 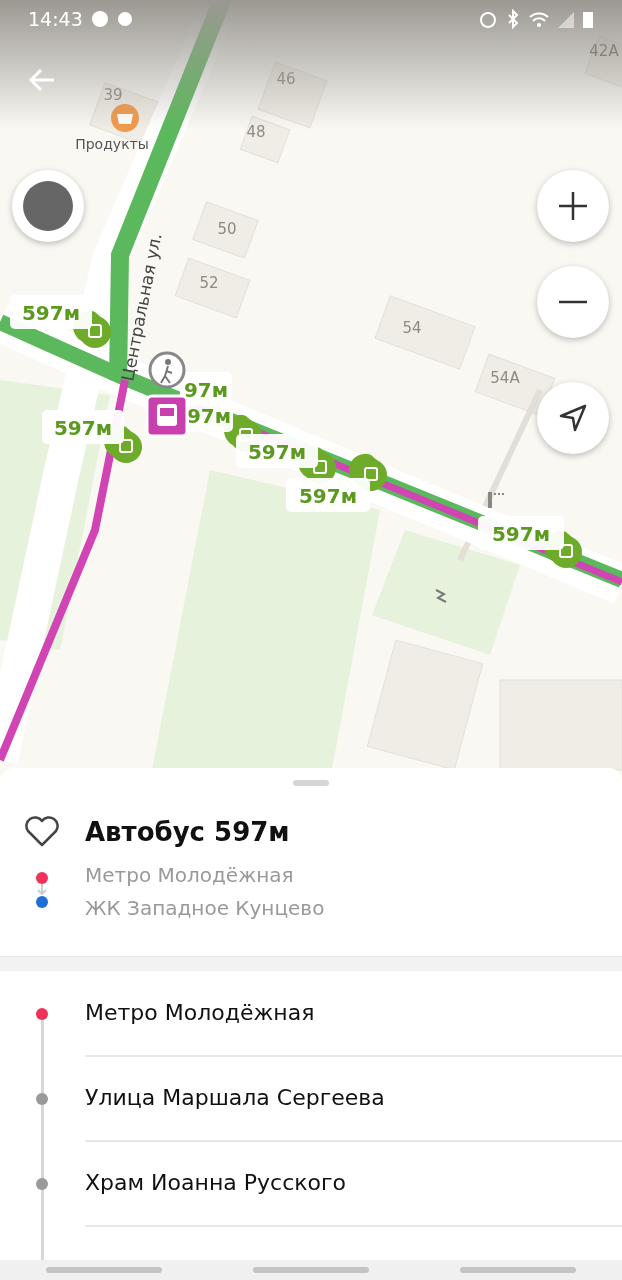 I want to click on drag-handle, so click(x=311, y=783).